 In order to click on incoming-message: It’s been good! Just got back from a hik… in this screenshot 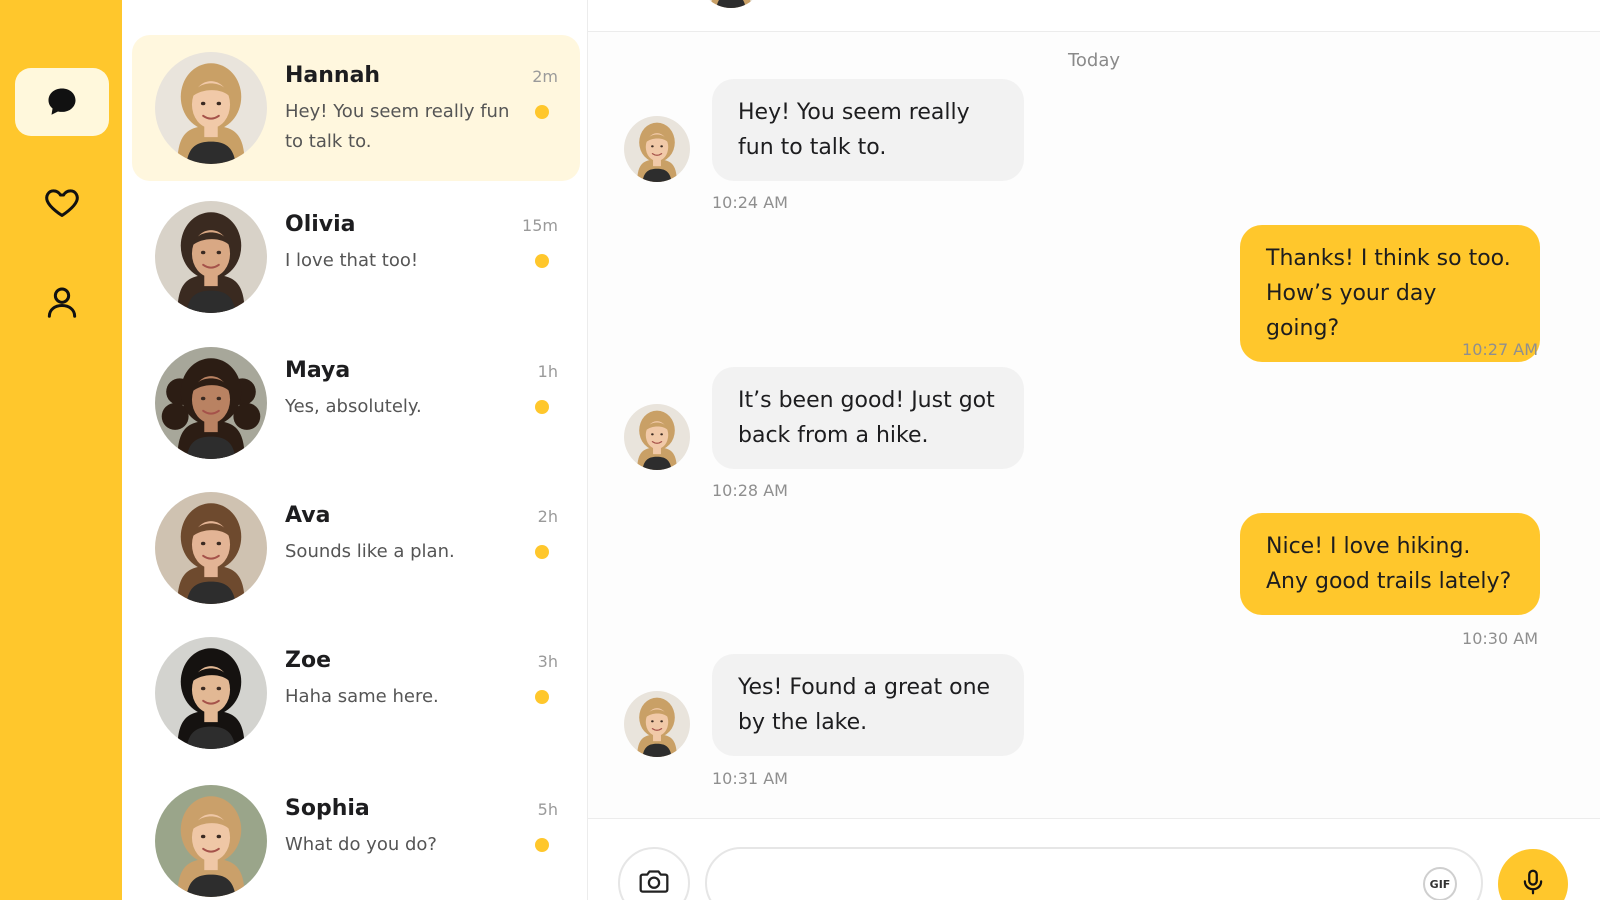, I will do `click(868, 418)`.